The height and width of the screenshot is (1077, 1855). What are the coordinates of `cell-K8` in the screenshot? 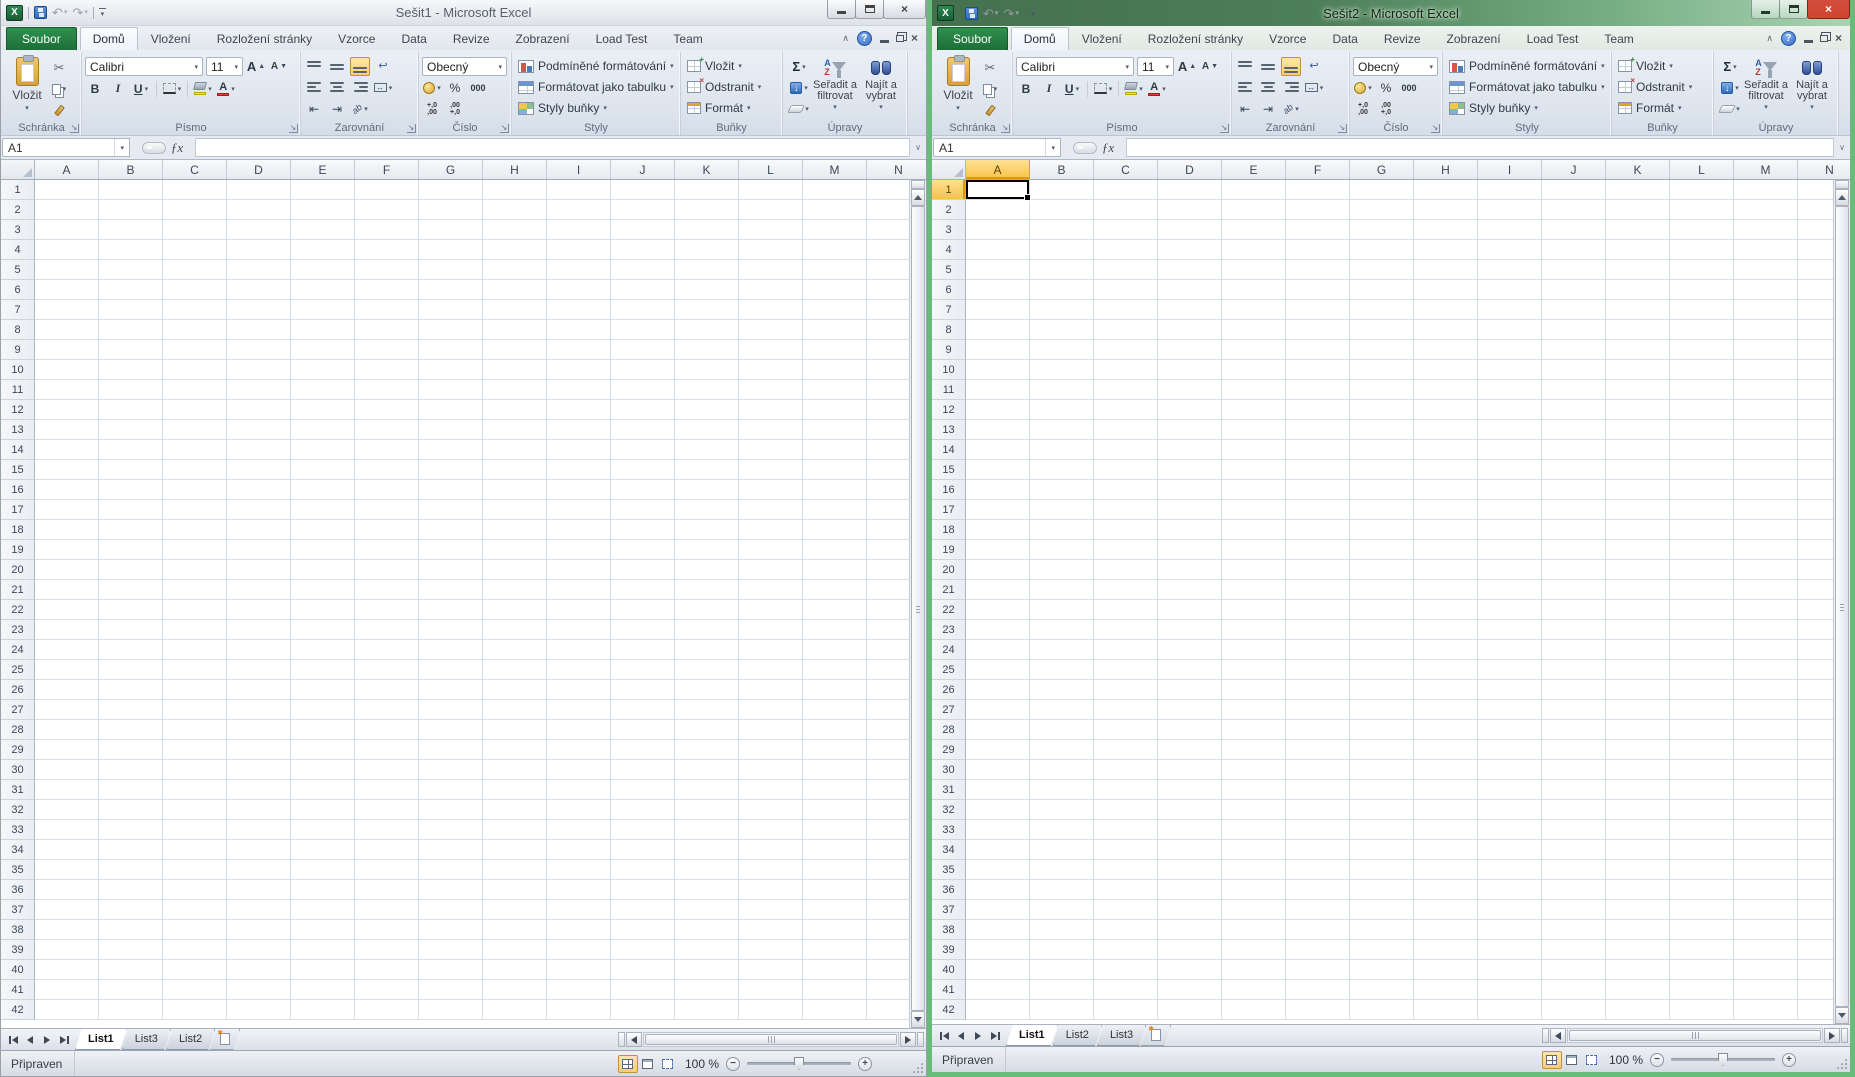 It's located at (1638, 330).